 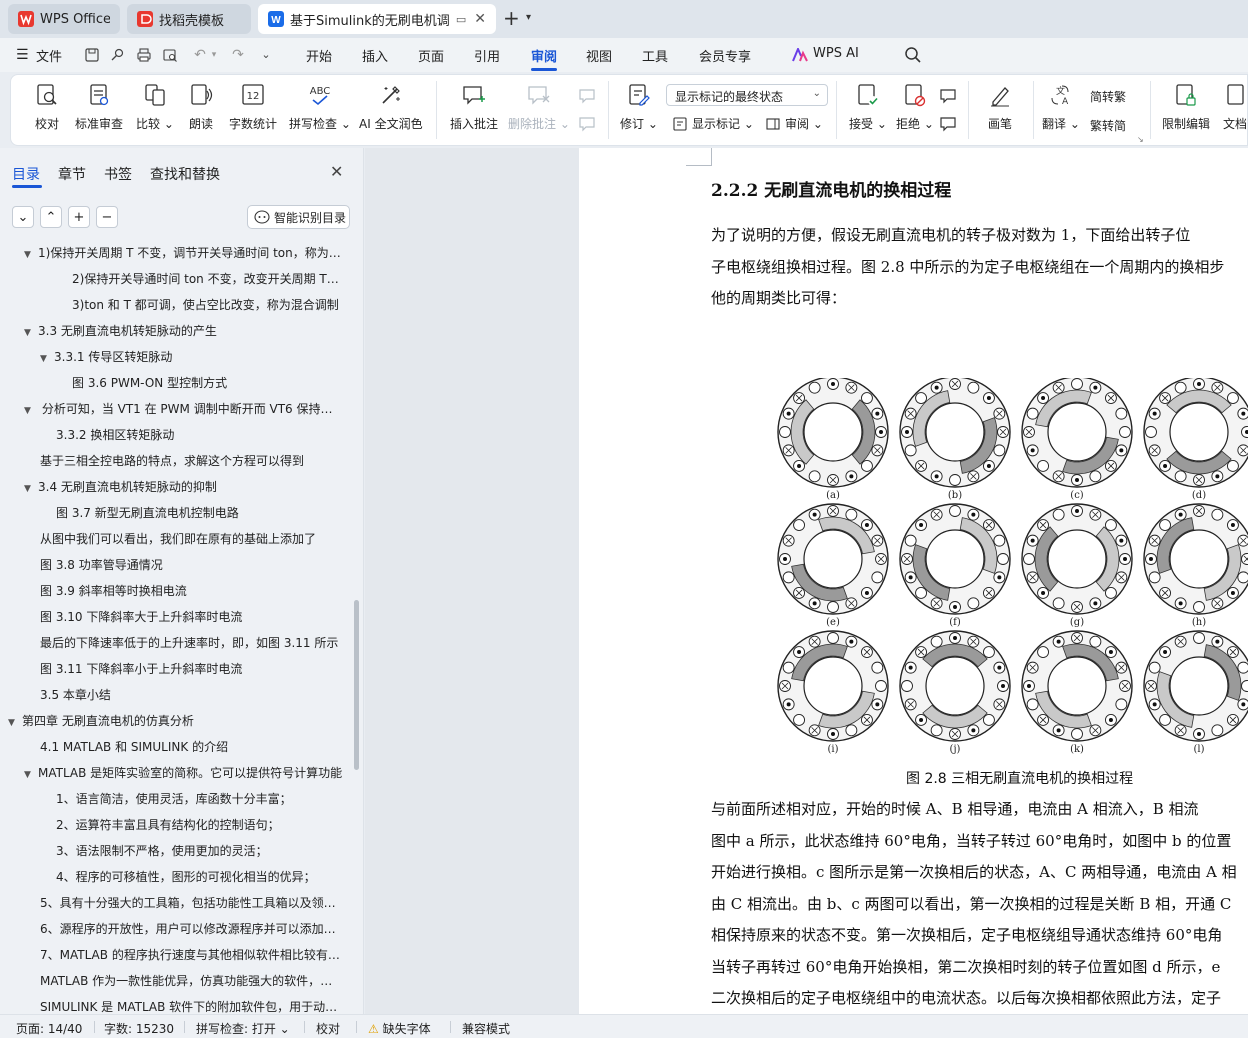 I want to click on toc-item: 1、语言简洁，使用灵活，库函数十分丰富；, so click(x=200, y=799).